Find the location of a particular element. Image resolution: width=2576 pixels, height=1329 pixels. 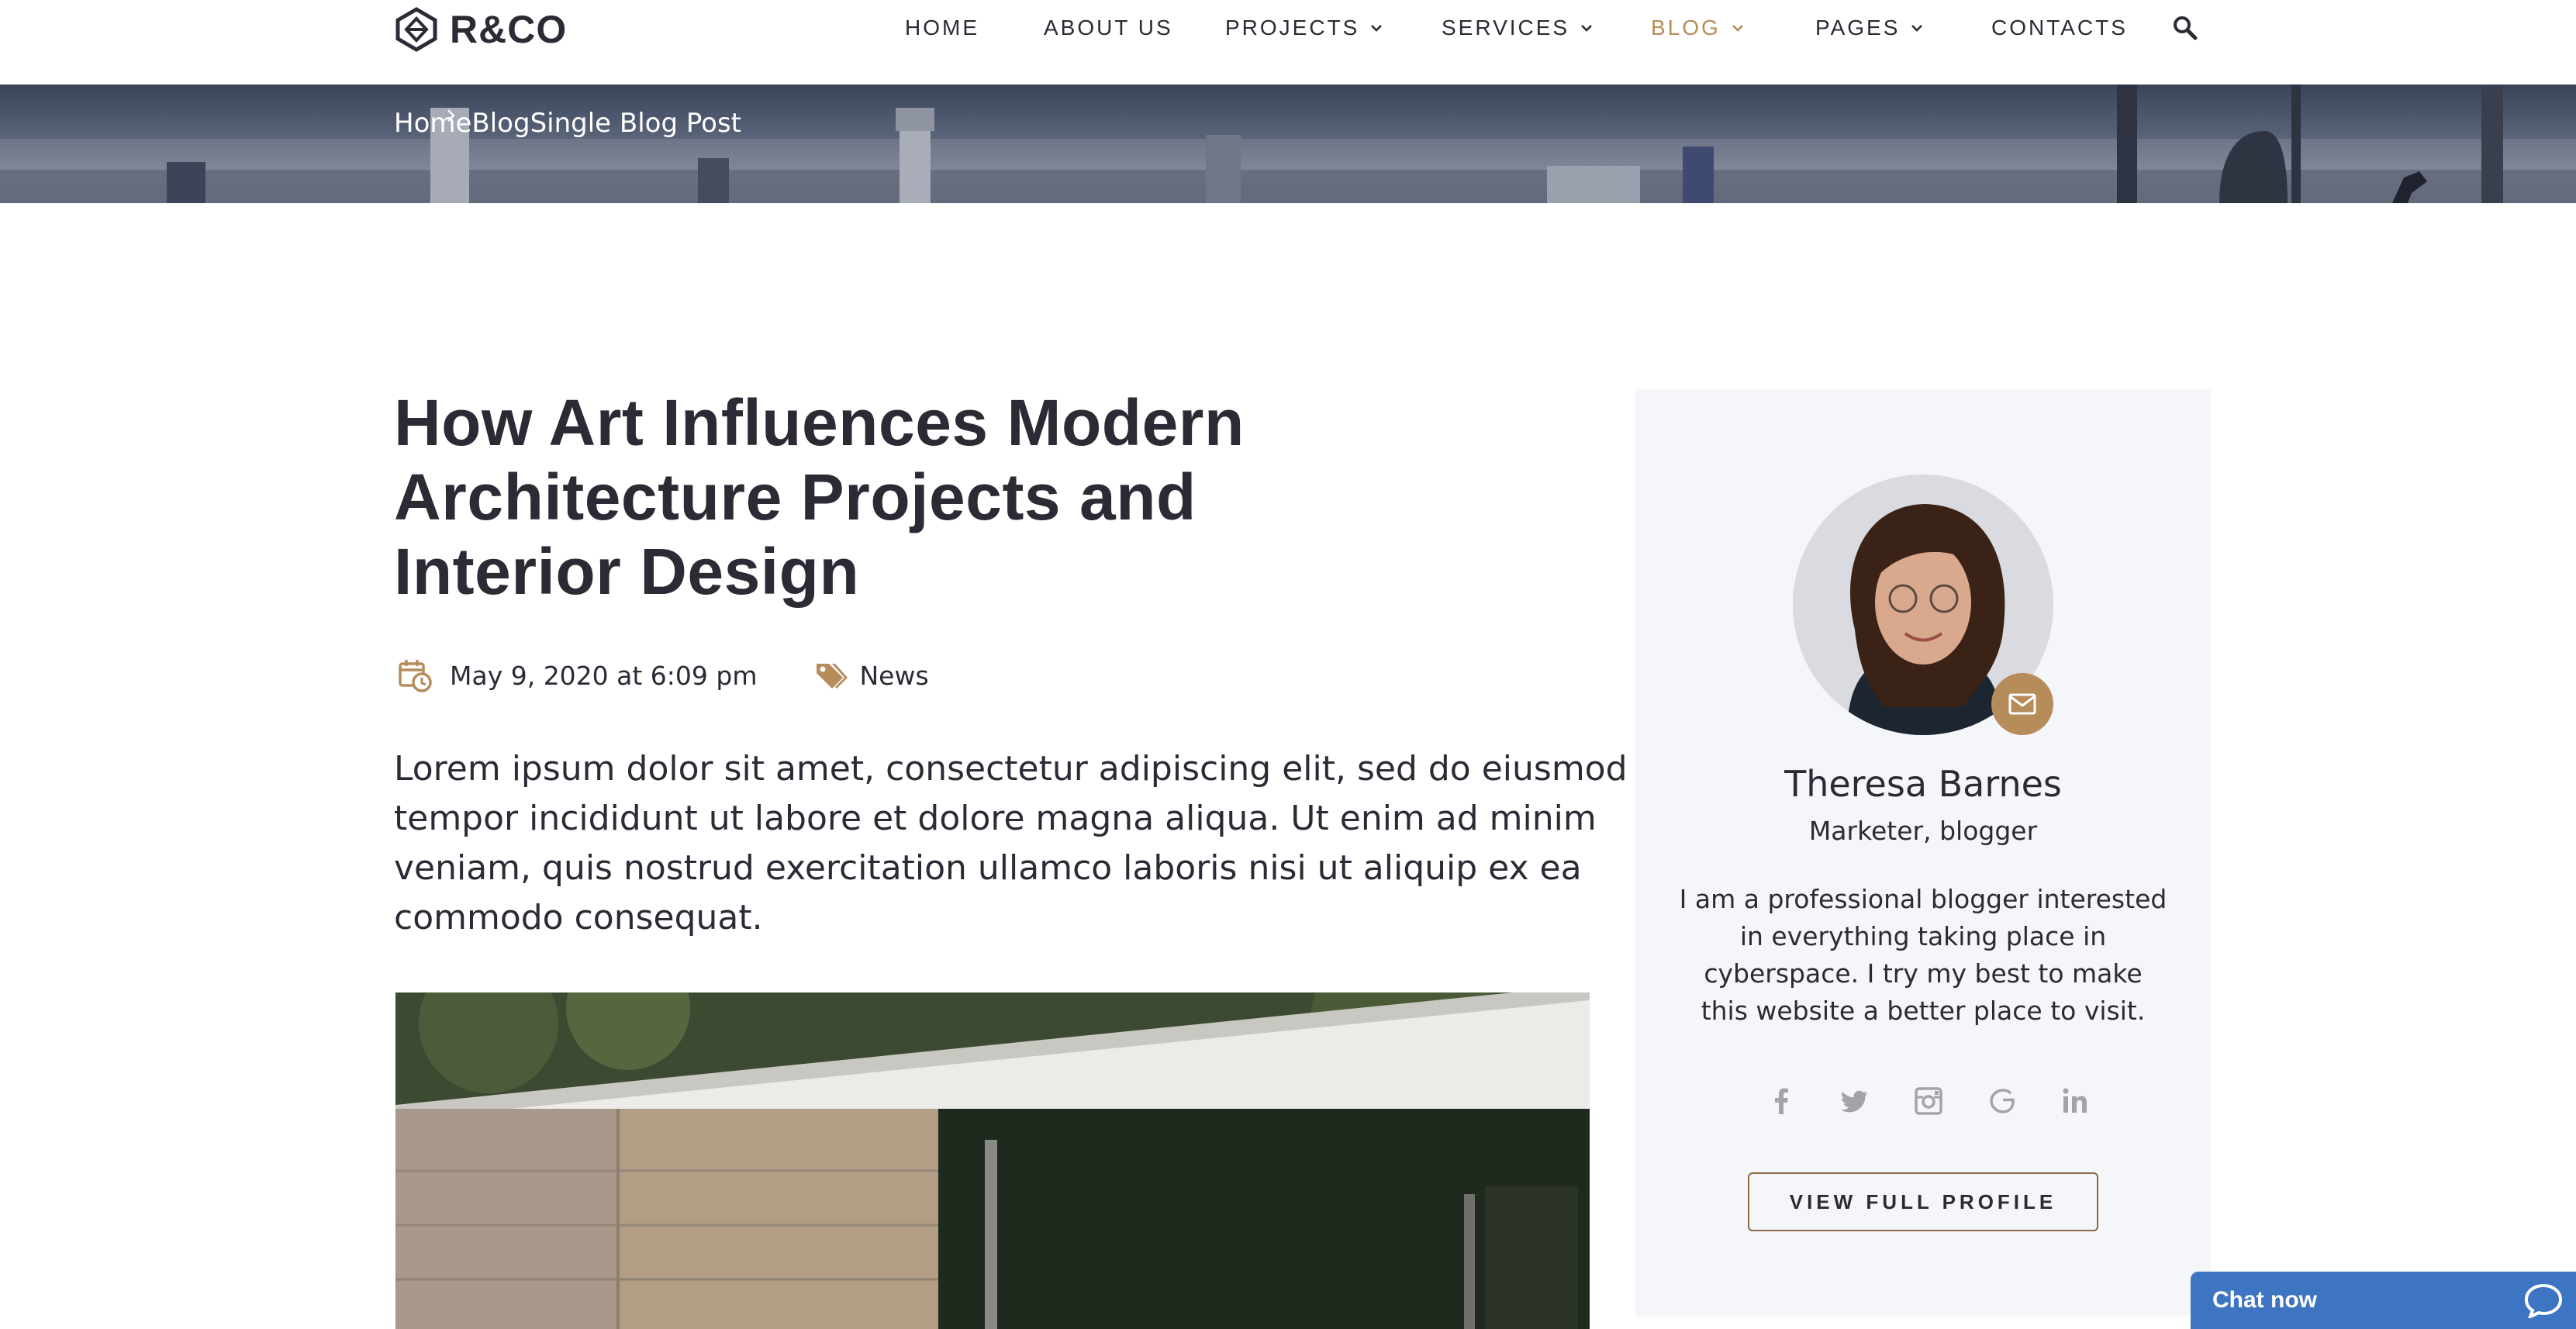

bio-line: I am a professional blogger interested is located at coordinates (1923, 899).